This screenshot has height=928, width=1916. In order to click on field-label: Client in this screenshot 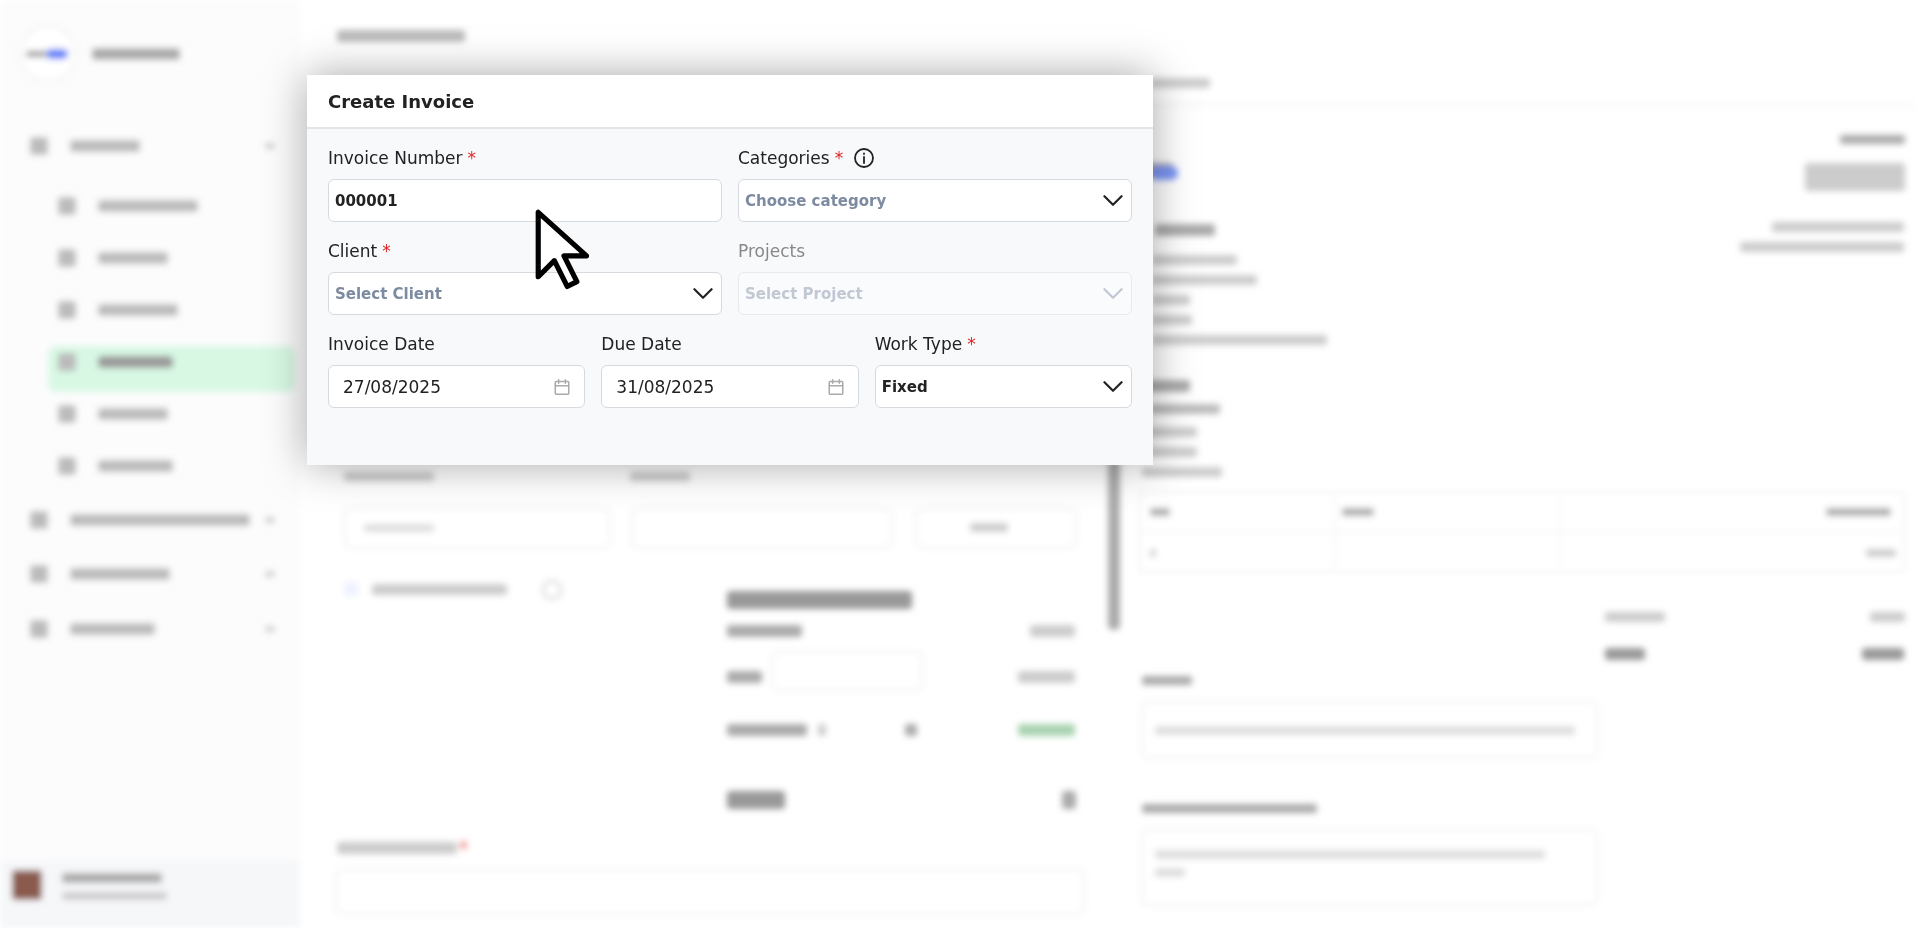, I will do `click(353, 251)`.